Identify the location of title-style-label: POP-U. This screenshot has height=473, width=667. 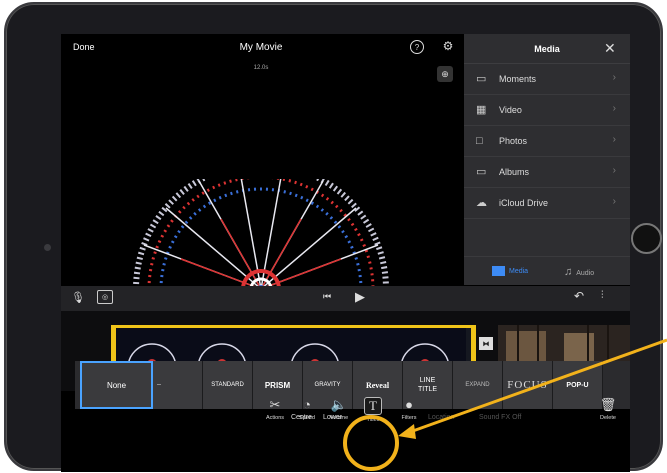
(577, 385).